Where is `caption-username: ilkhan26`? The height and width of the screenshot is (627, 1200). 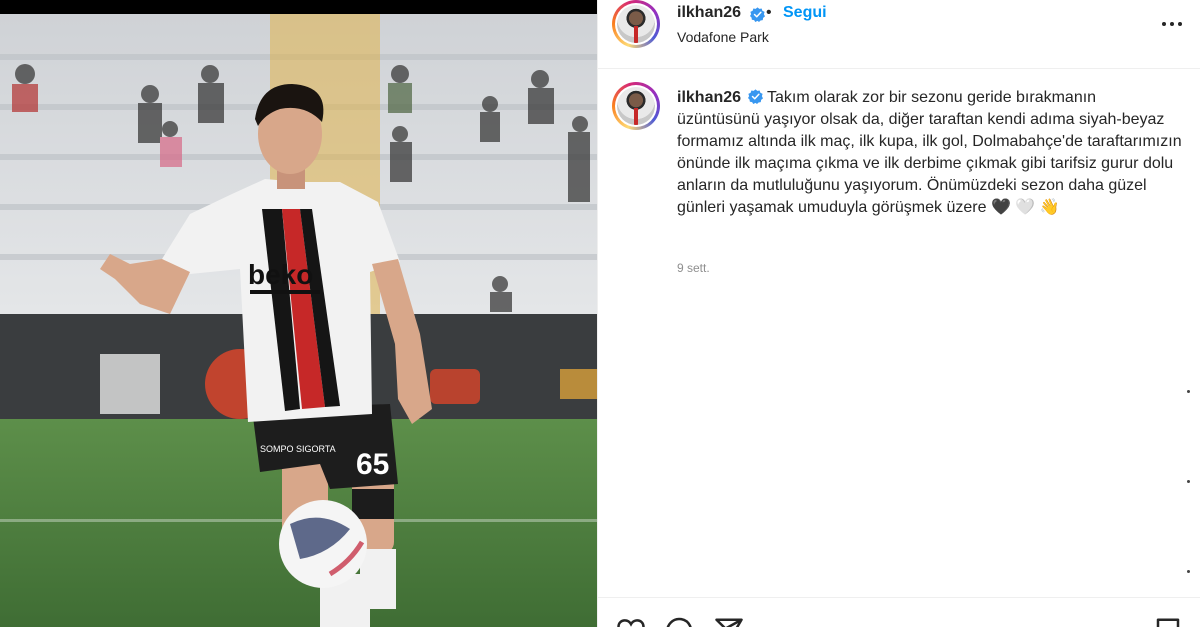
caption-username: ilkhan26 is located at coordinates (709, 97).